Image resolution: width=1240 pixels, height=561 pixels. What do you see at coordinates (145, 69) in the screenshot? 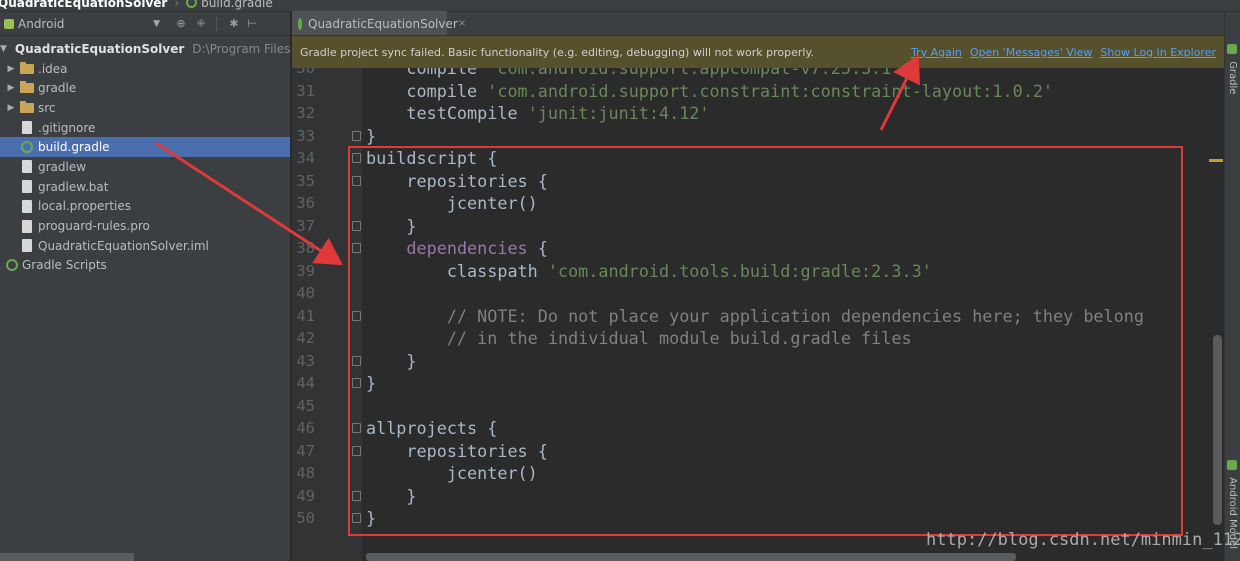
I see `tree-item-idea: ▶ .idea` at bounding box center [145, 69].